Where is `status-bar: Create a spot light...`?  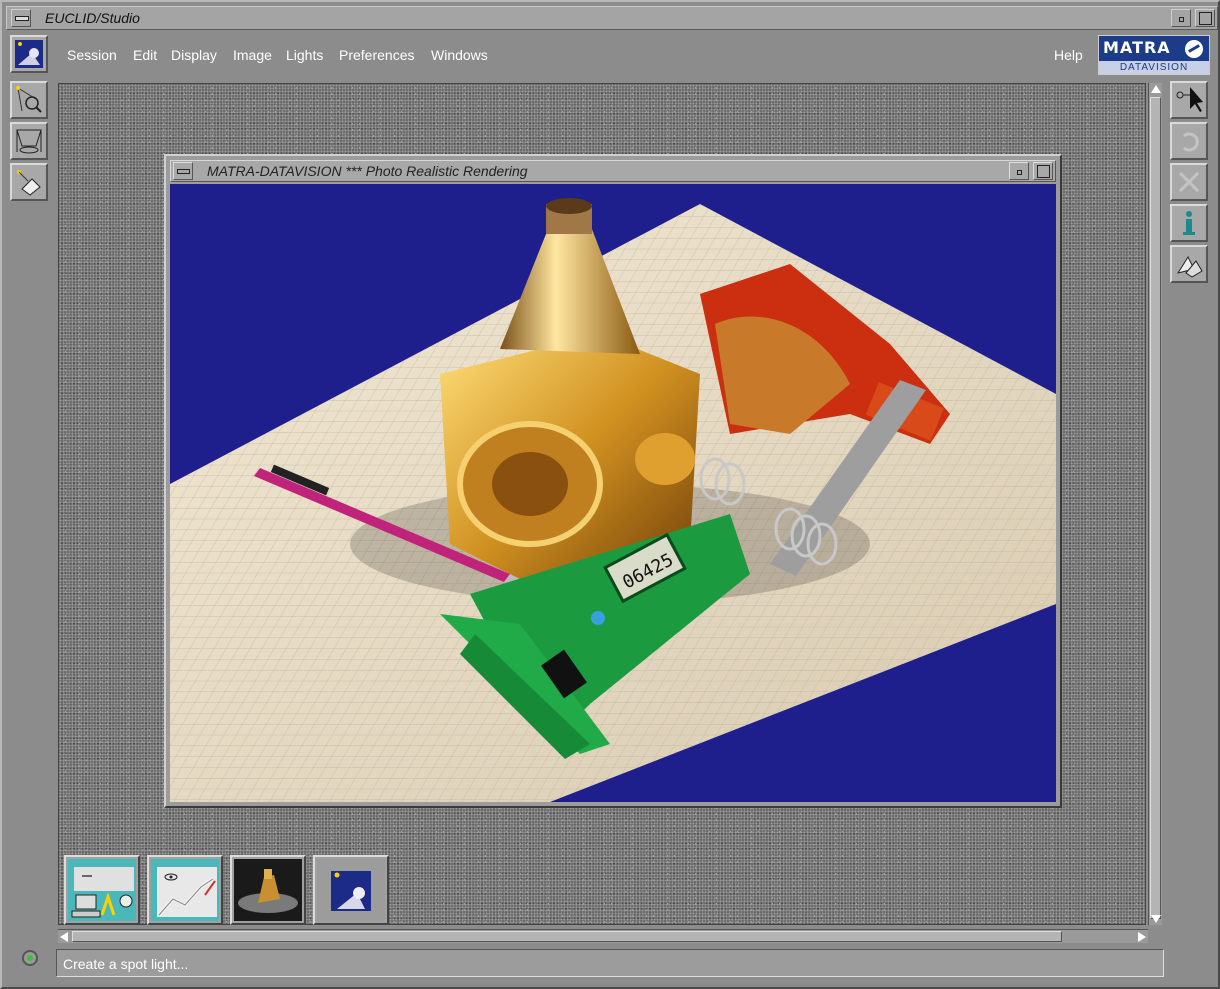 status-bar: Create a spot light... is located at coordinates (610, 963).